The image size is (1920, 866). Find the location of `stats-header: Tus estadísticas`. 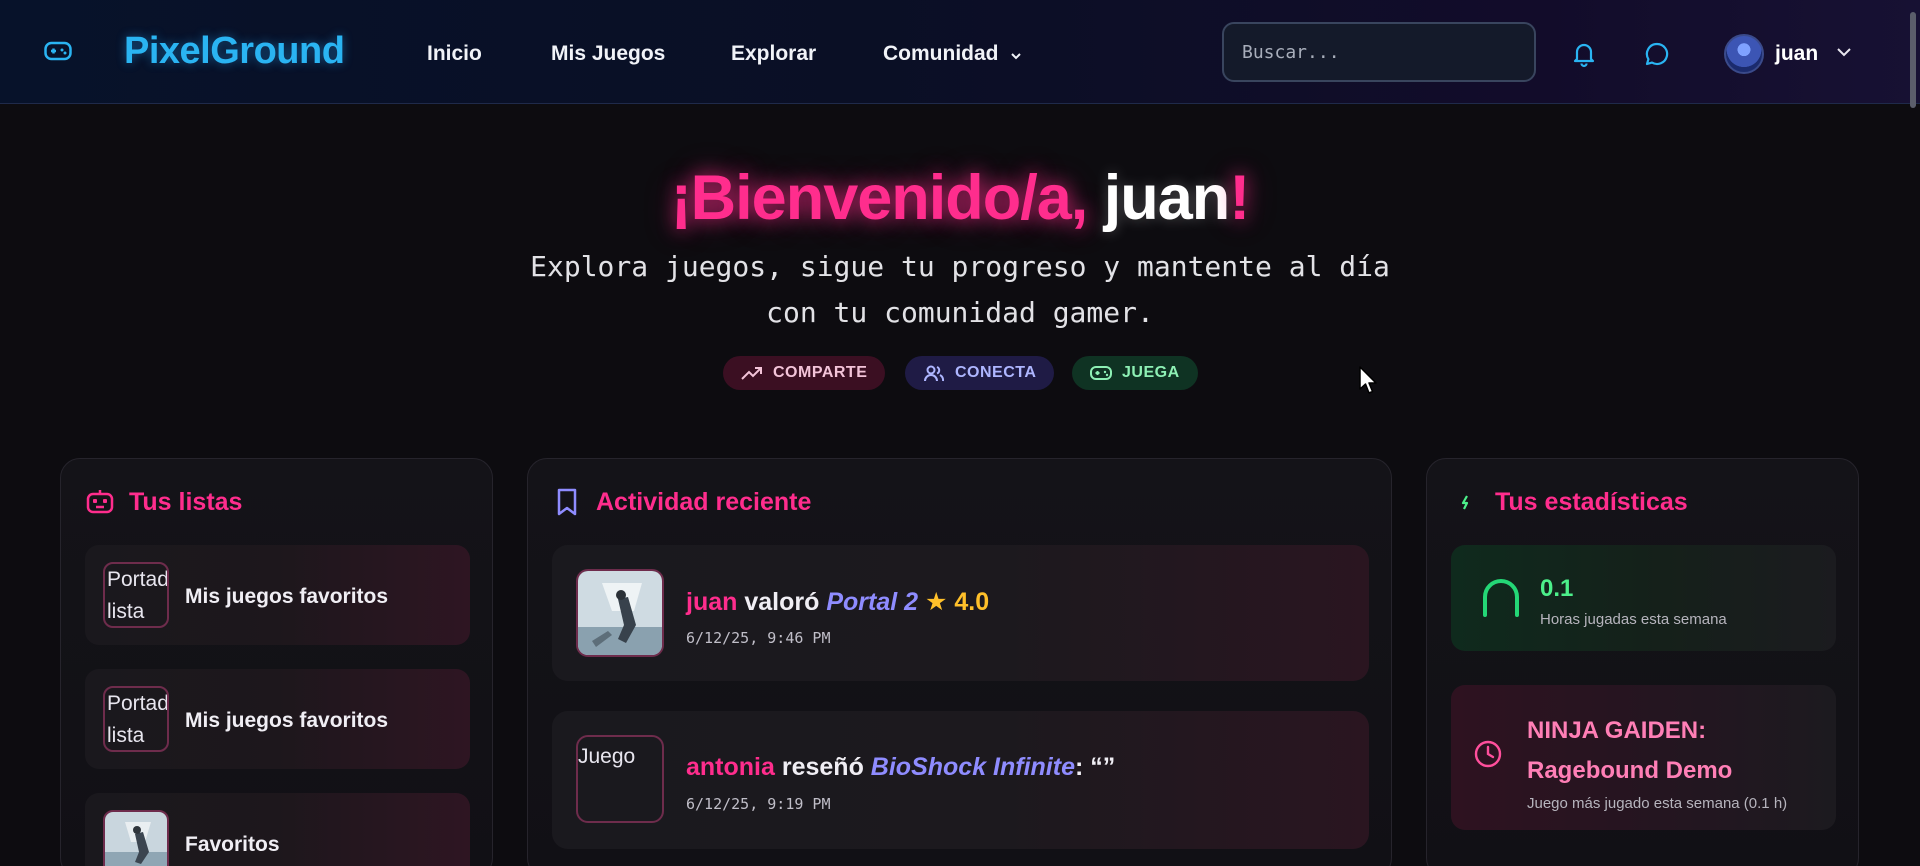

stats-header: Tus estadísticas is located at coordinates (1569, 502).